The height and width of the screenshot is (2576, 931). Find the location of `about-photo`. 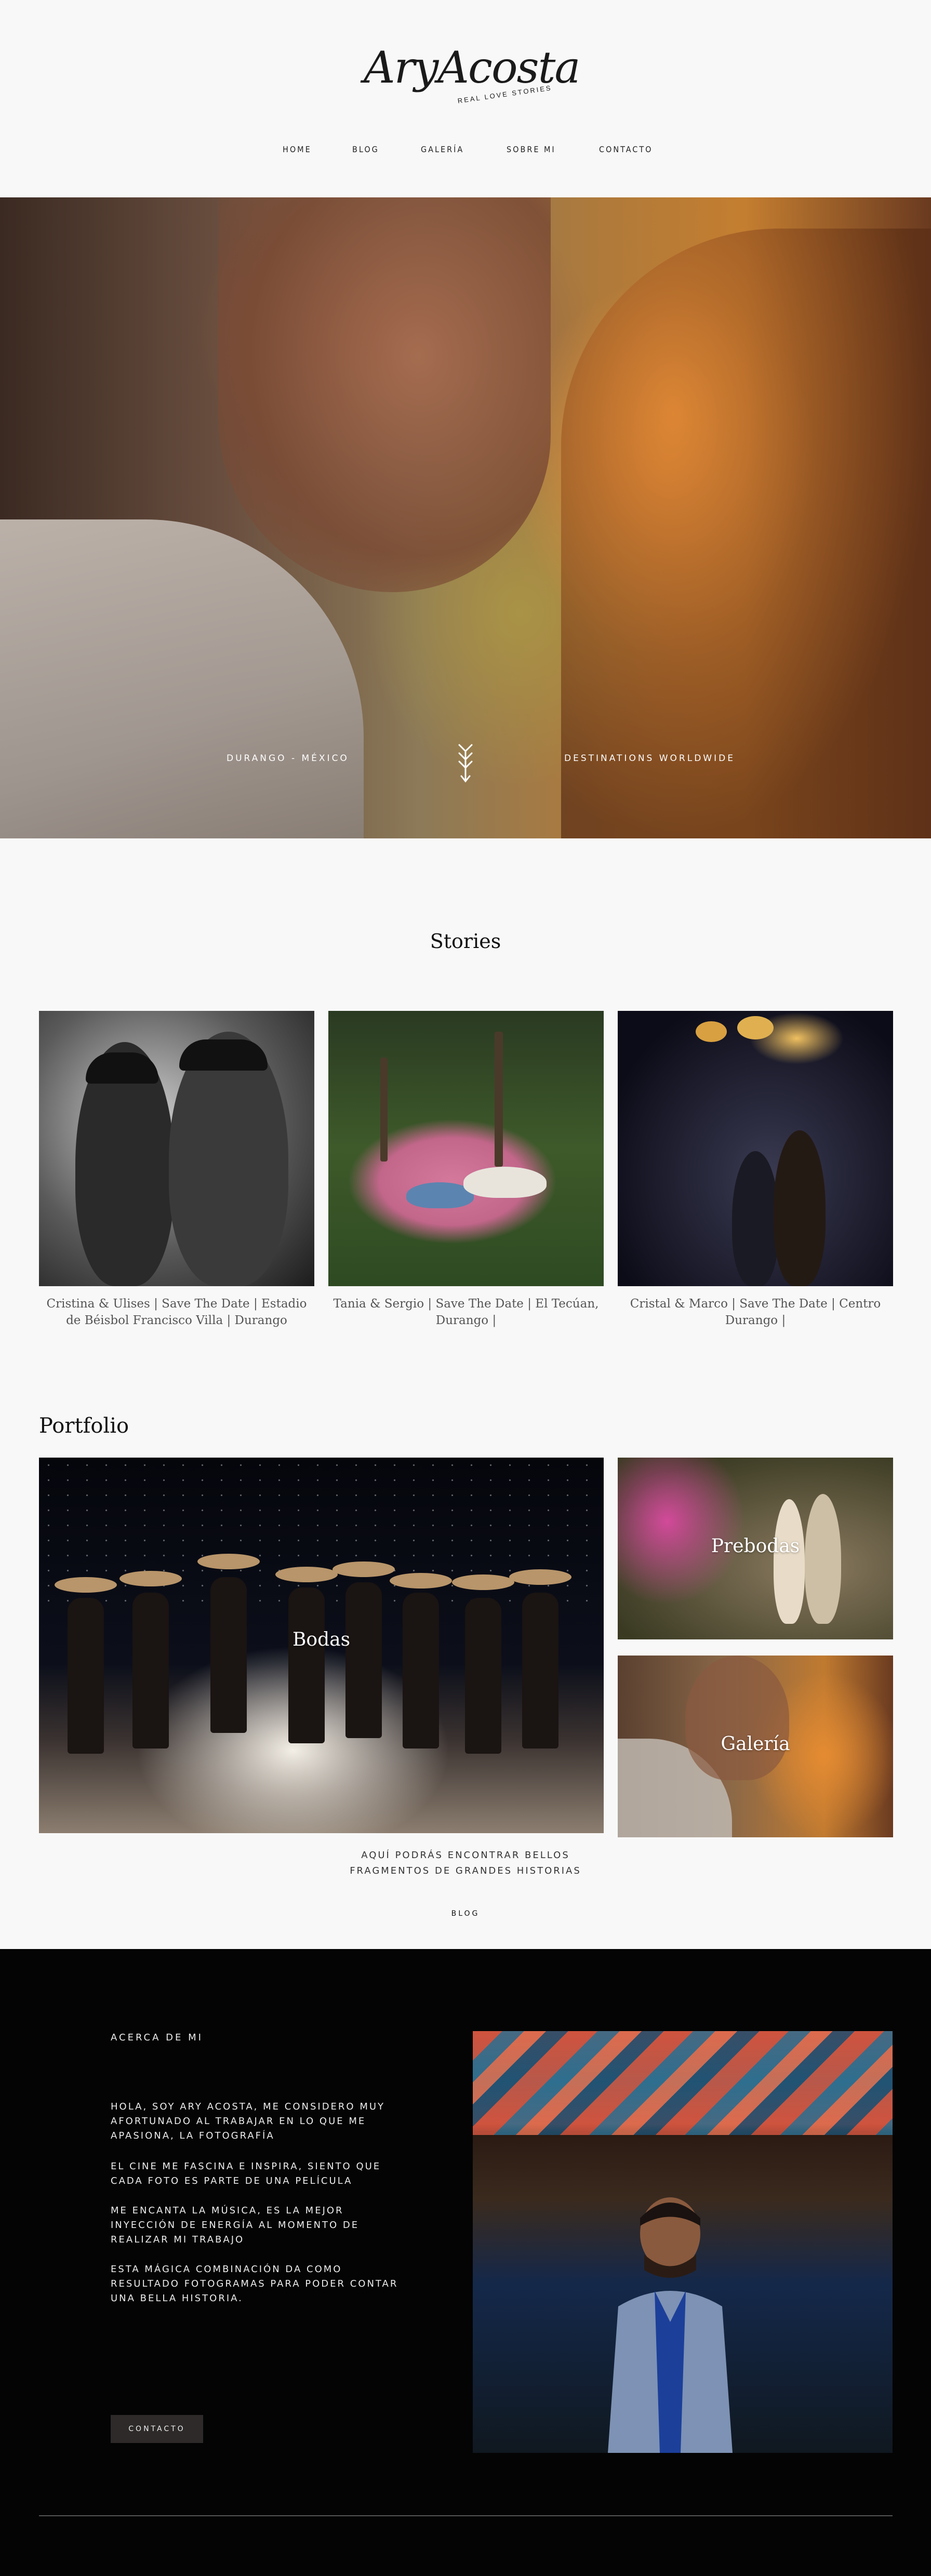

about-photo is located at coordinates (683, 2242).